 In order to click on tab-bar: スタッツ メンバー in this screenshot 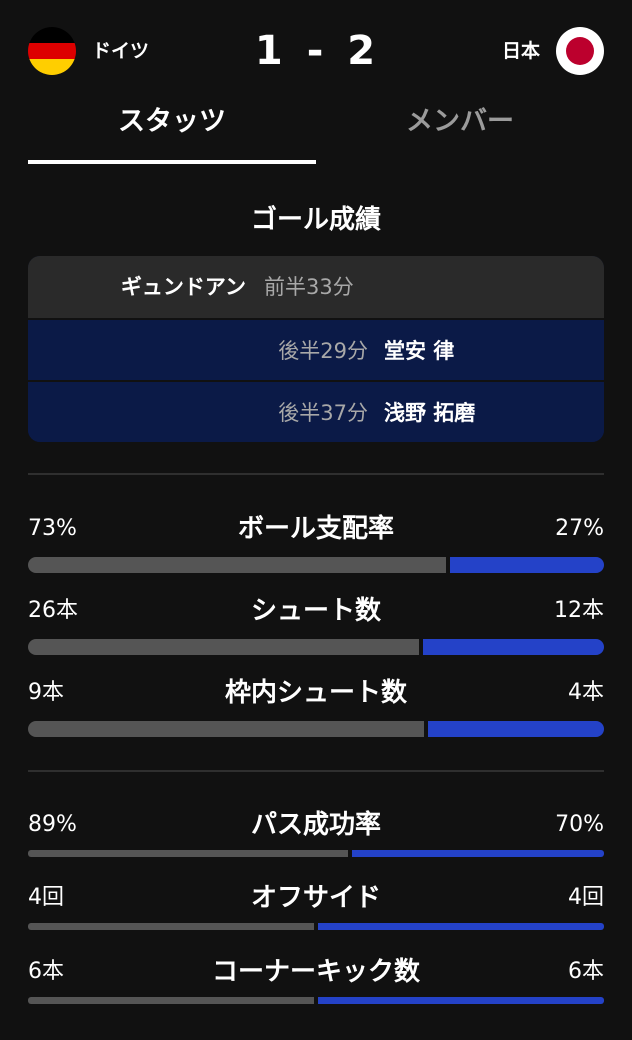, I will do `click(316, 132)`.